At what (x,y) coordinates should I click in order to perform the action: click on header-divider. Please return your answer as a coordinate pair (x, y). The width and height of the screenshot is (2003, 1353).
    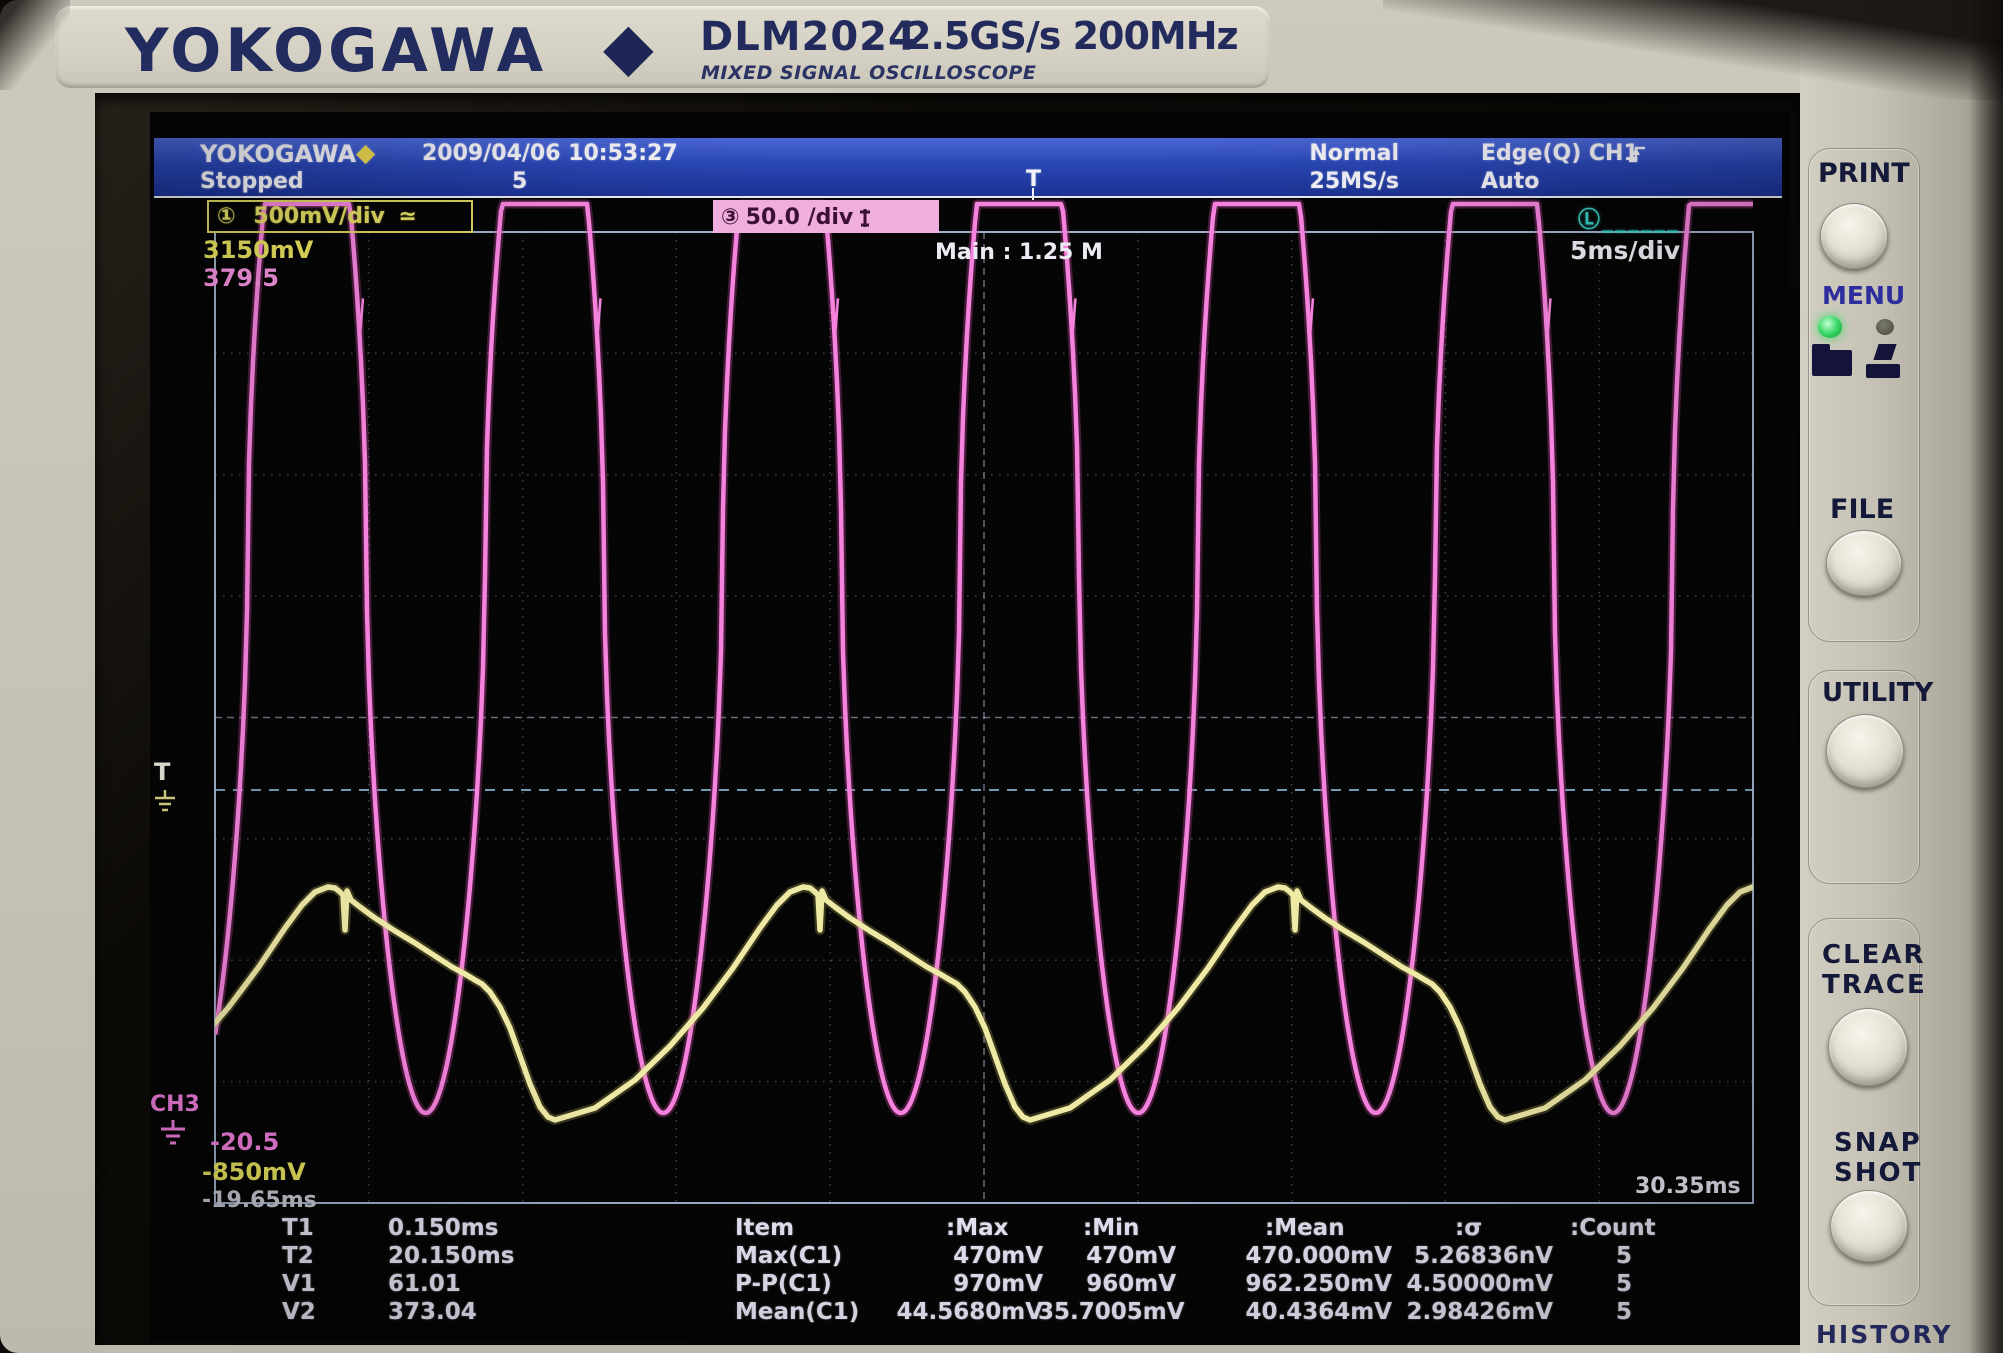
    Looking at the image, I should click on (968, 197).